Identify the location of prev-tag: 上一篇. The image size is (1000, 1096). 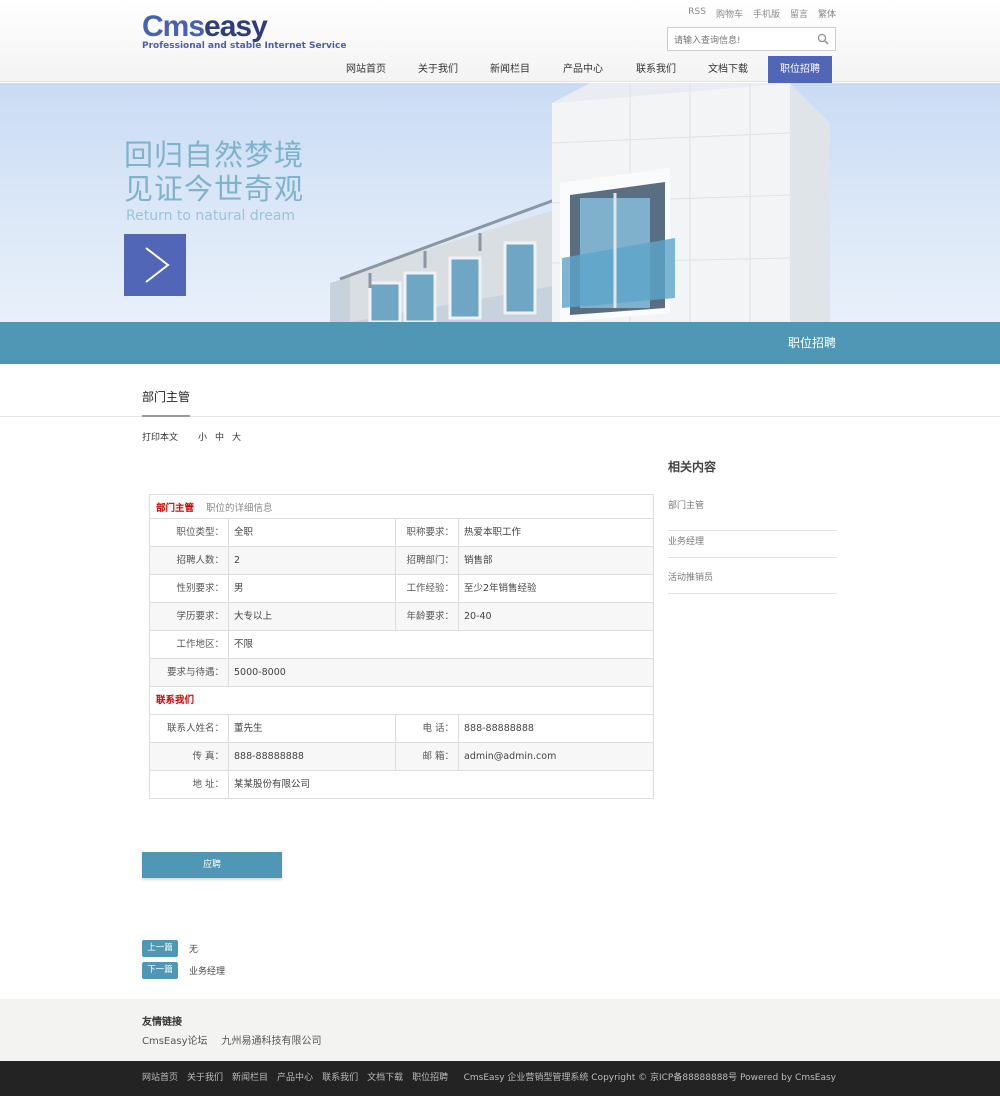
(160, 948).